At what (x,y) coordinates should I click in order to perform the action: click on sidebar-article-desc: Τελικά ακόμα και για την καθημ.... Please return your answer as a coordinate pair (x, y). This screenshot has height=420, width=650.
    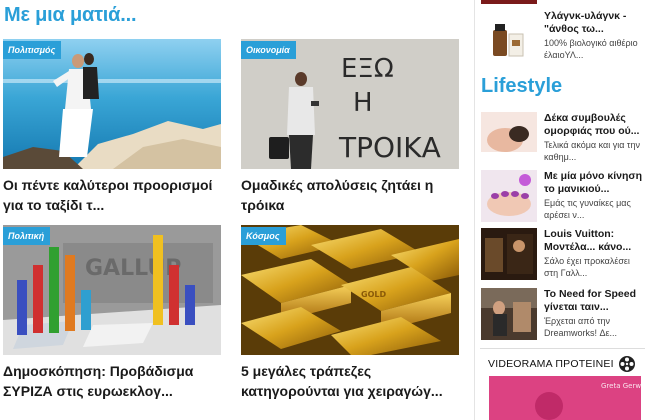
    Looking at the image, I should click on (592, 151).